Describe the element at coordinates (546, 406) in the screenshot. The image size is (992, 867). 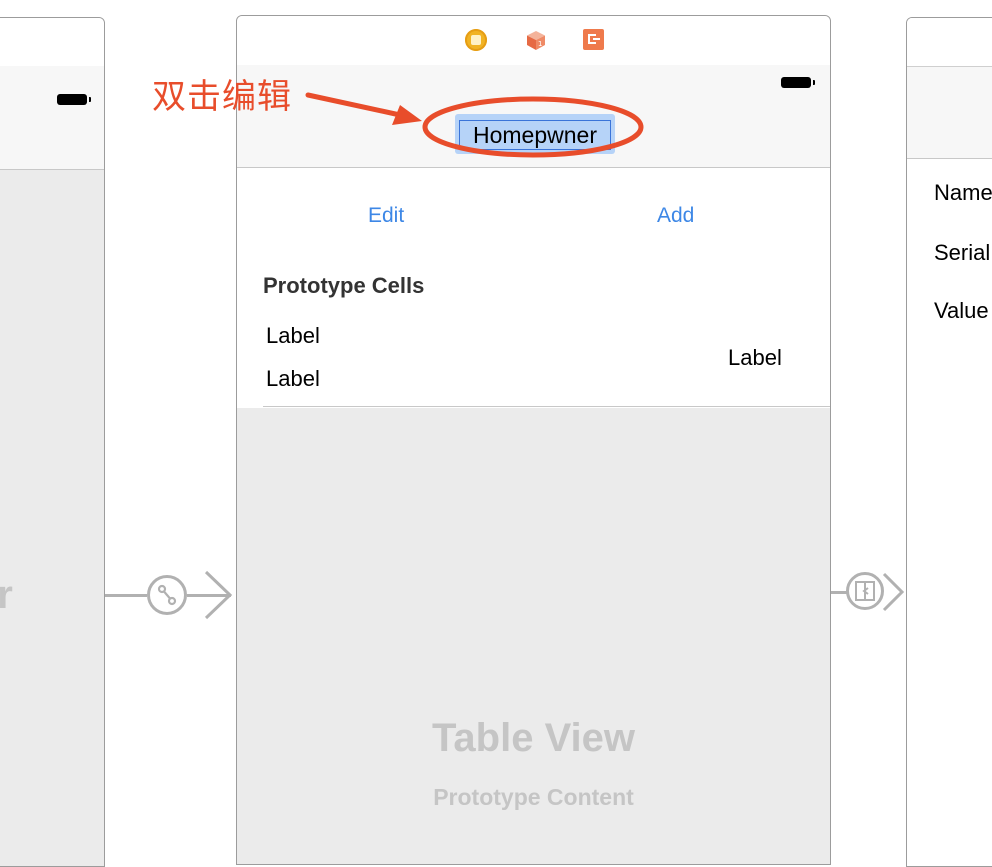
I see `cell-separator` at that location.